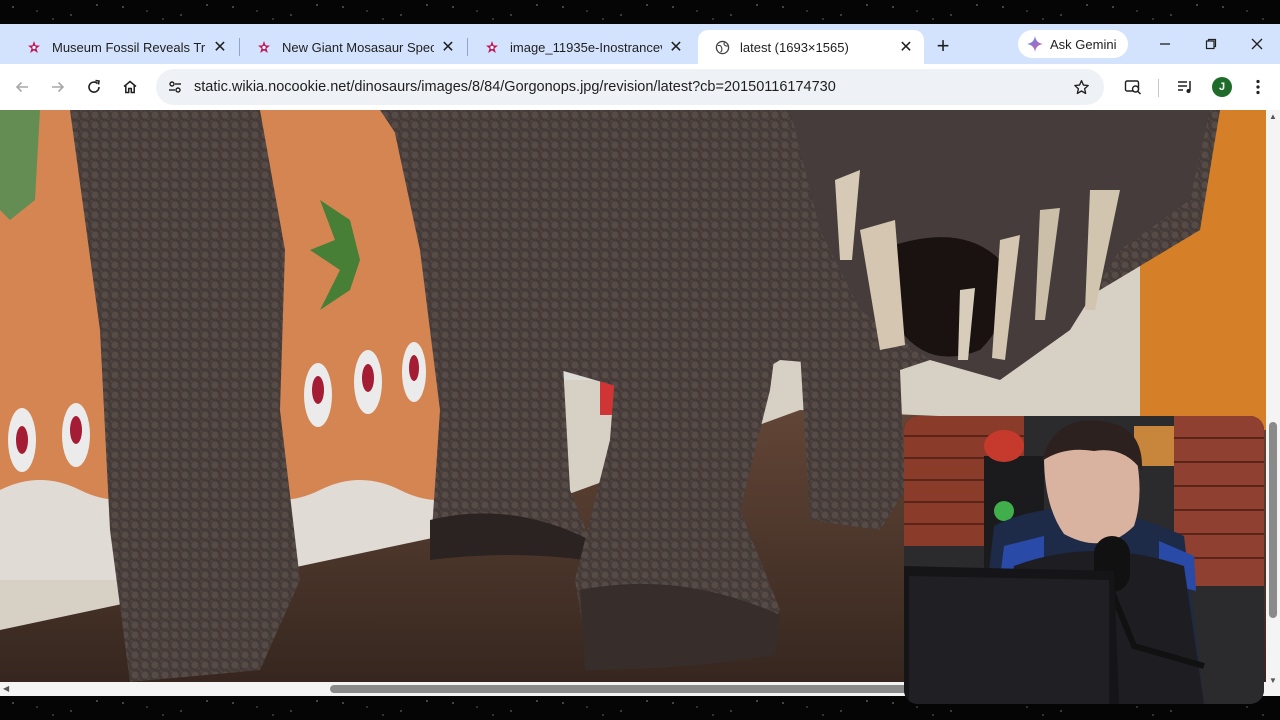  I want to click on close-window-icon, so click(1257, 44).